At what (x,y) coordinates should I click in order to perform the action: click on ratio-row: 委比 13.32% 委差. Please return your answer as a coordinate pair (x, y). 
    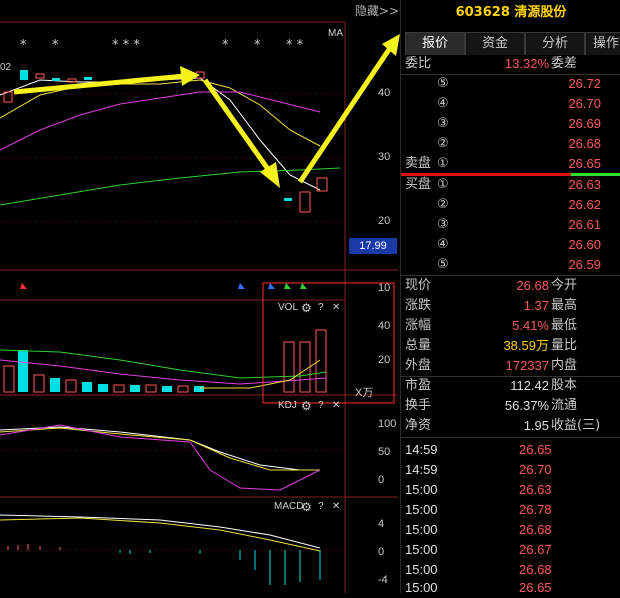
    Looking at the image, I should click on (510, 64).